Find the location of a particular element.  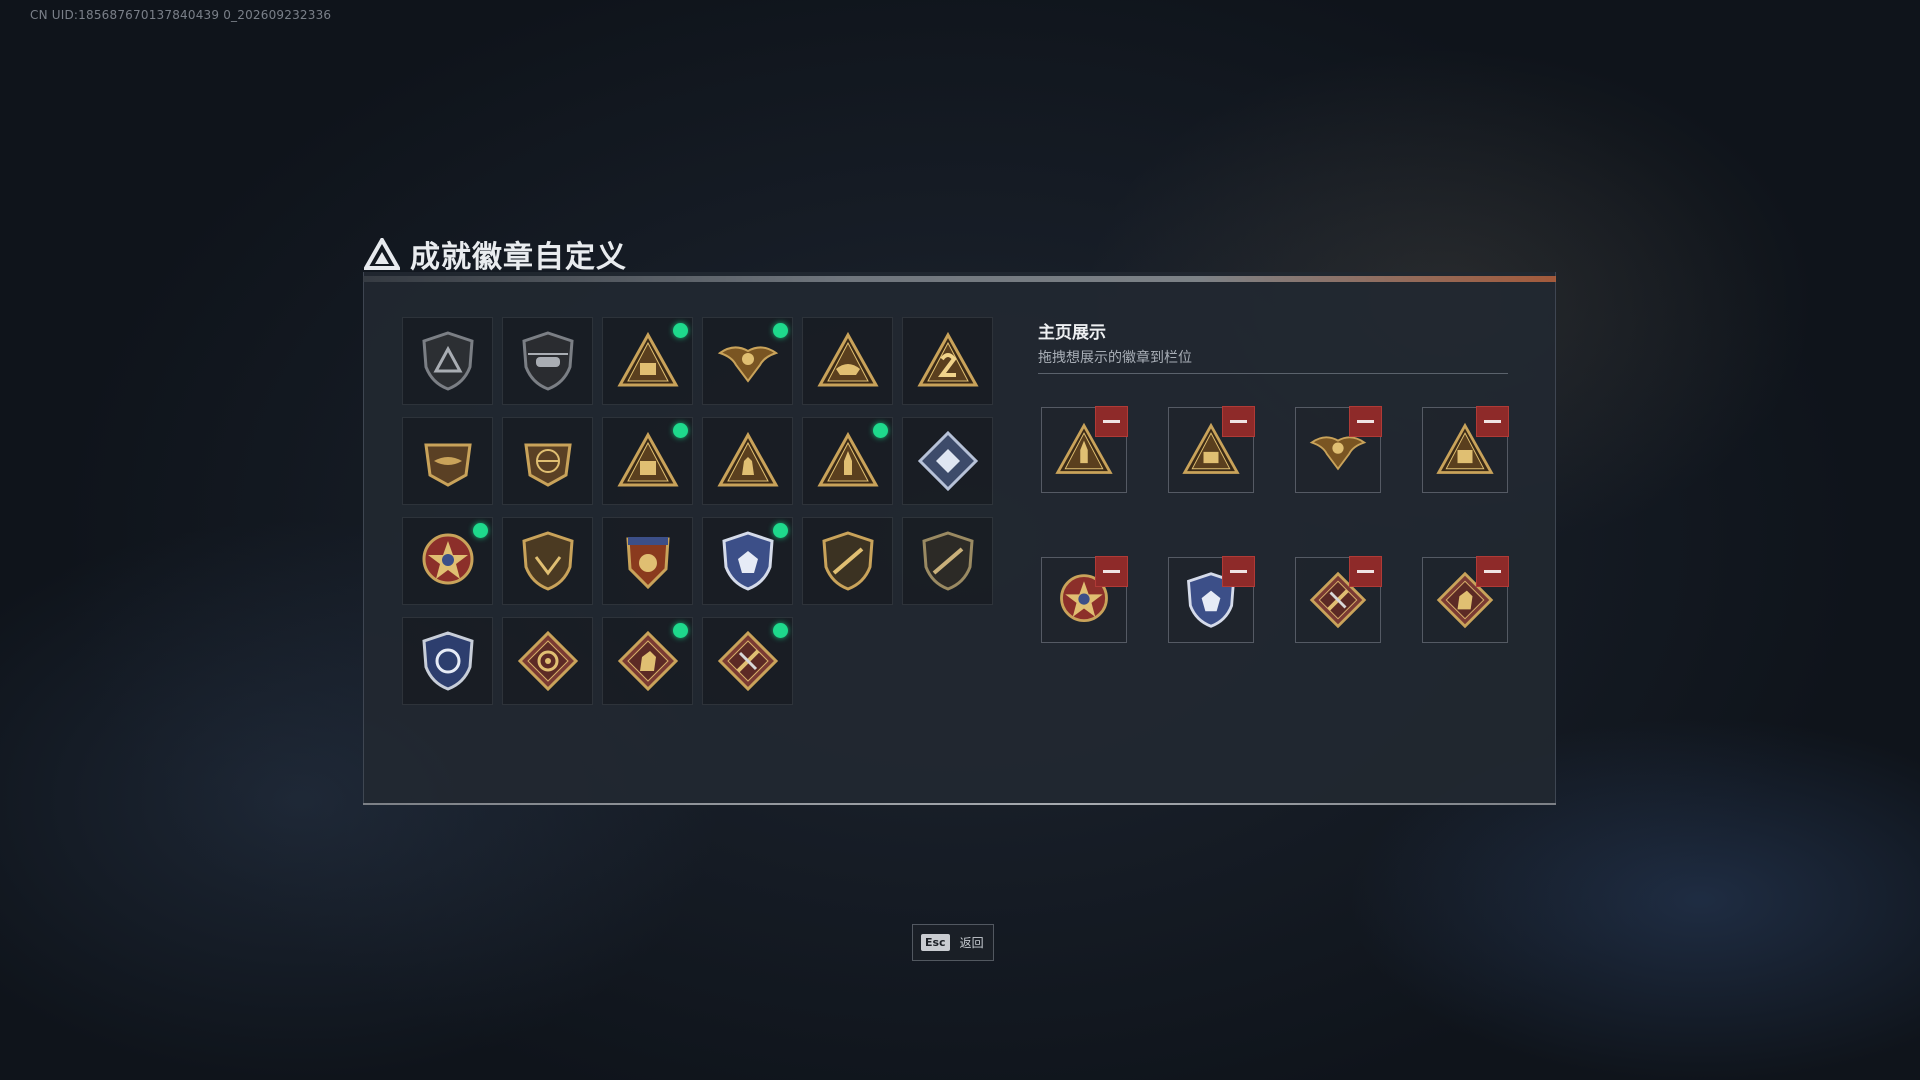

blue-shield-swirl-badge-icon is located at coordinates (447, 661).